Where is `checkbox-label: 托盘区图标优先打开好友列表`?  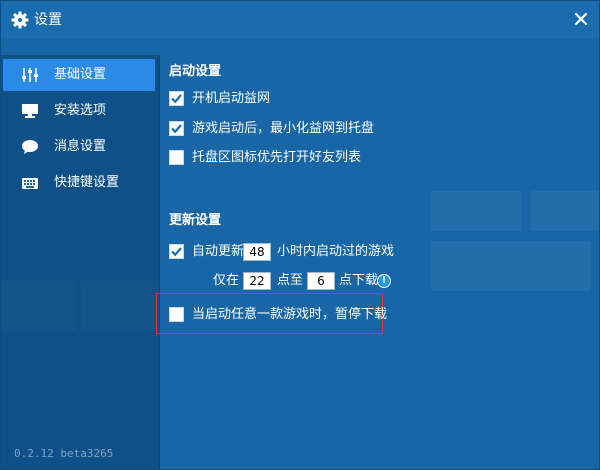
checkbox-label: 托盘区图标优先打开好友列表 is located at coordinates (277, 157).